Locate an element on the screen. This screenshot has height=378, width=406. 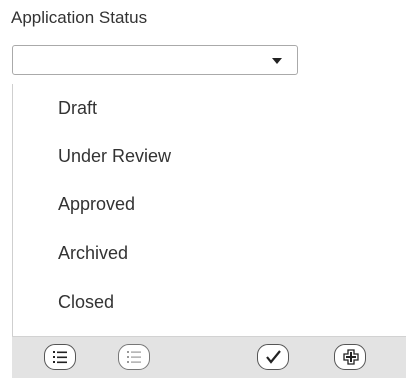
select-all-icon is located at coordinates (60, 357).